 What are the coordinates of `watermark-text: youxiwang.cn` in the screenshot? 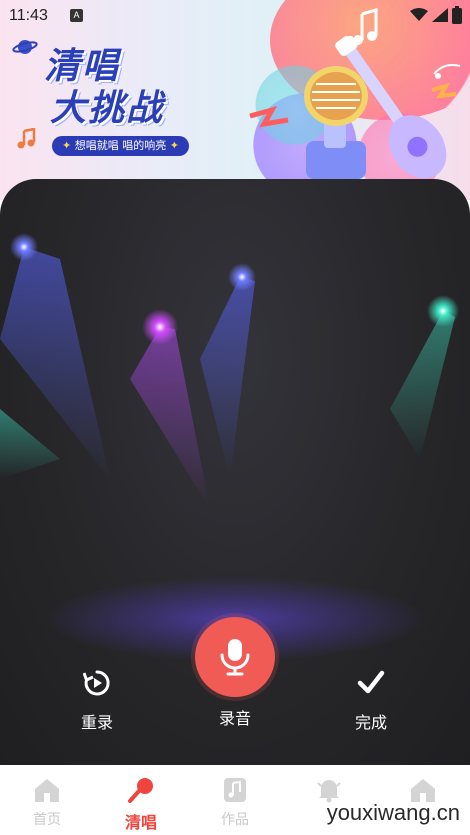 It's located at (393, 812).